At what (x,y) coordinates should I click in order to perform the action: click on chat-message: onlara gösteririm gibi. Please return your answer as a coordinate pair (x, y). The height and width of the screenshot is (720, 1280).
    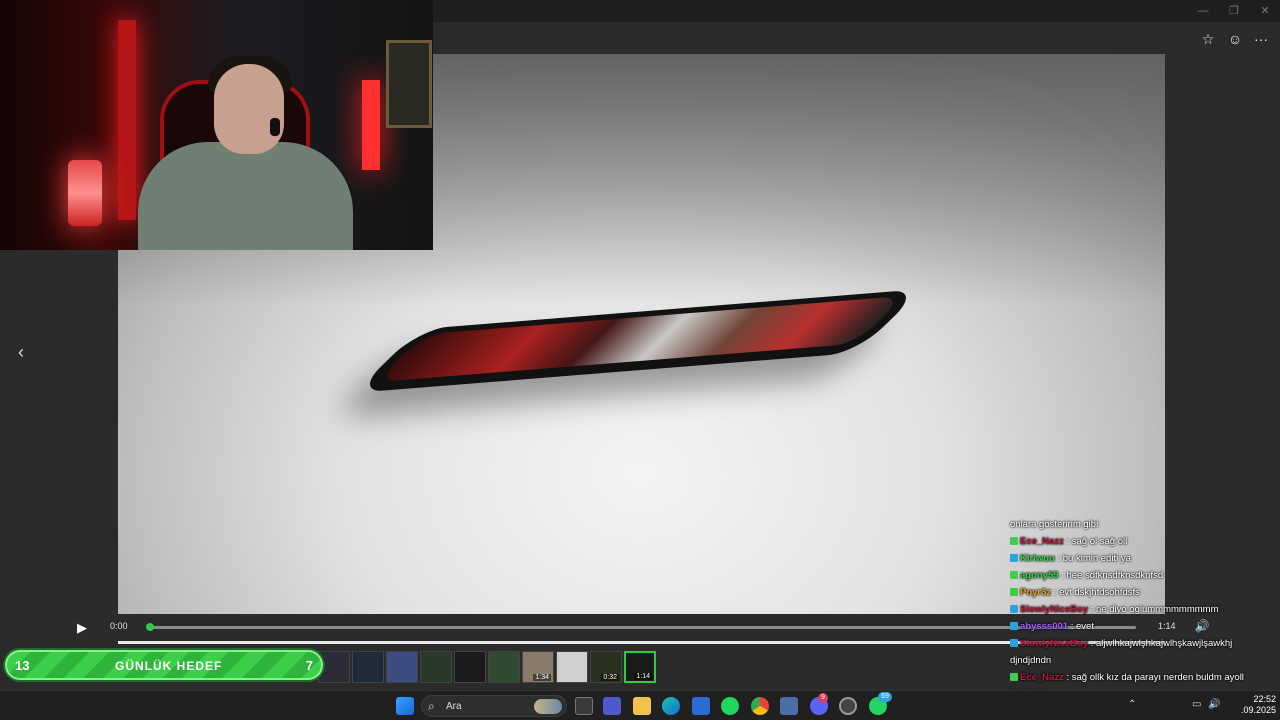
    Looking at the image, I should click on (1144, 524).